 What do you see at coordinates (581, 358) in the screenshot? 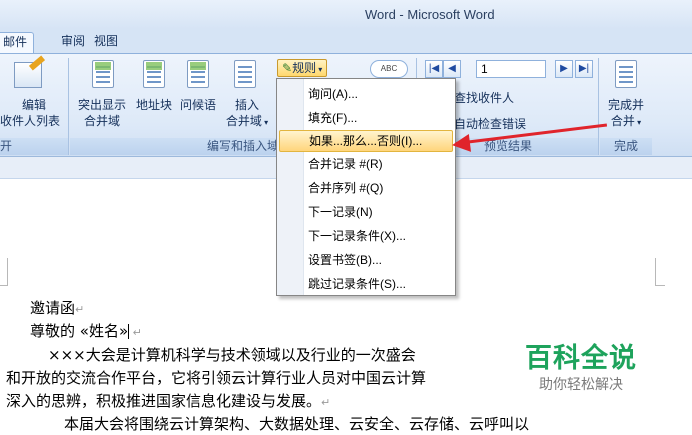
I see `watermark-title: 百科全说` at bounding box center [581, 358].